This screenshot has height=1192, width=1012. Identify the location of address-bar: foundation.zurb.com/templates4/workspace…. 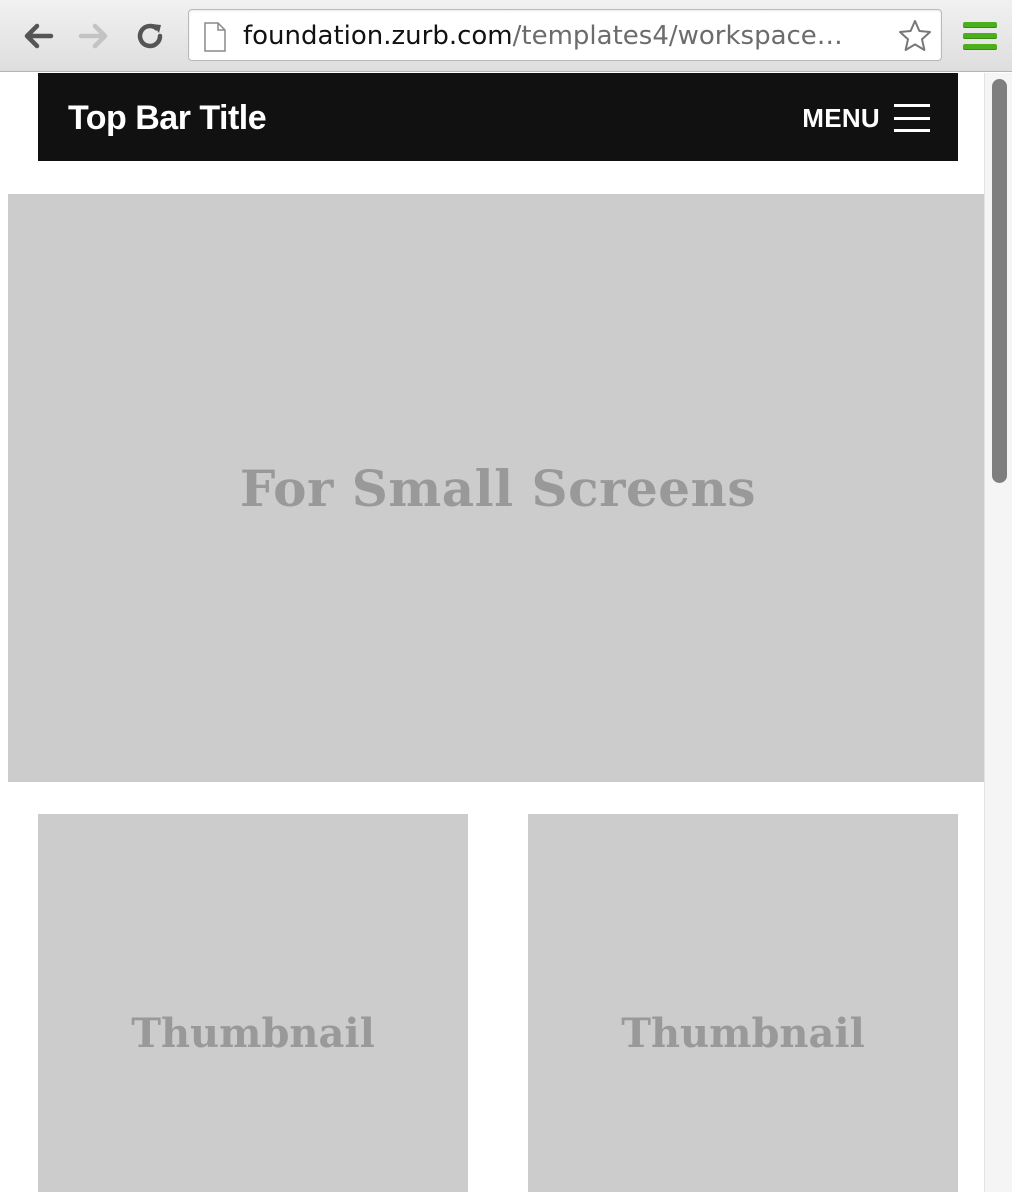
(565, 35).